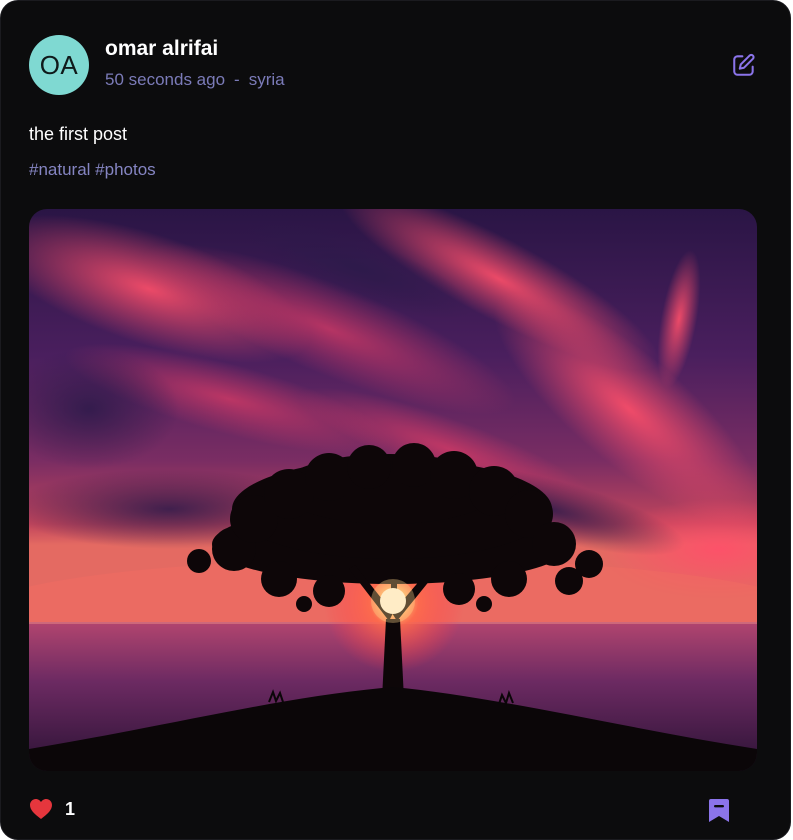  I want to click on bookmark-icon, so click(719, 810).